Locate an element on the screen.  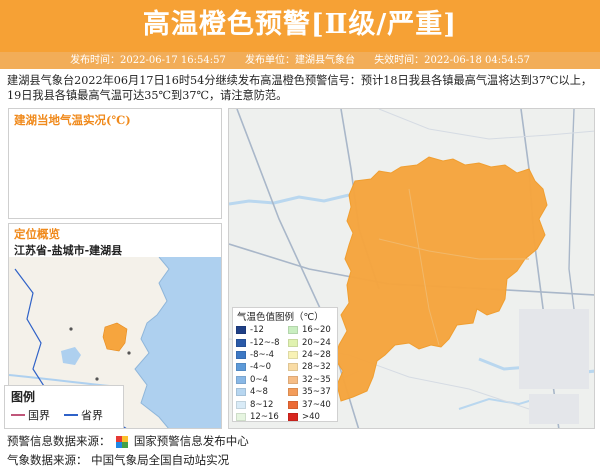
temperature-legend-item: 0~4 is located at coordinates (262, 380).